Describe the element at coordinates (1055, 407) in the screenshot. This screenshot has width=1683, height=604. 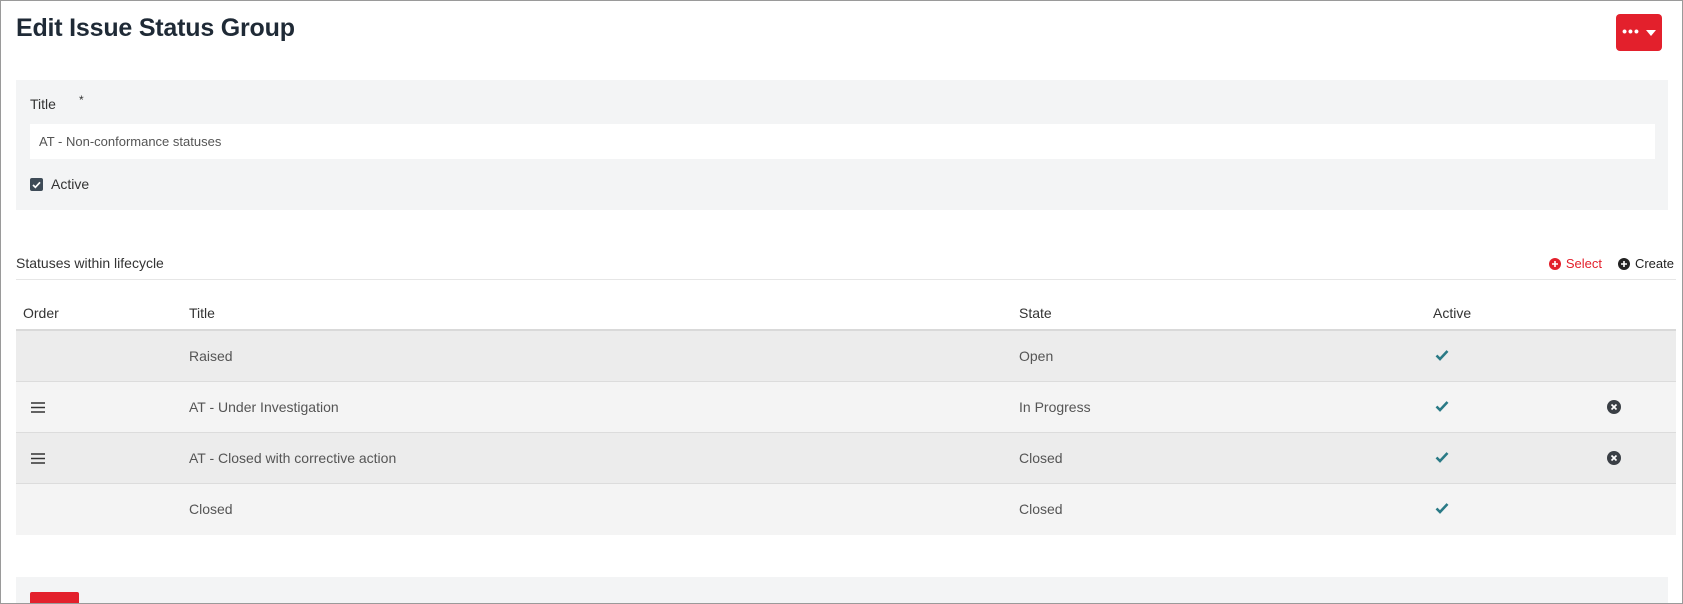
I see `row-state: In Progress` at that location.